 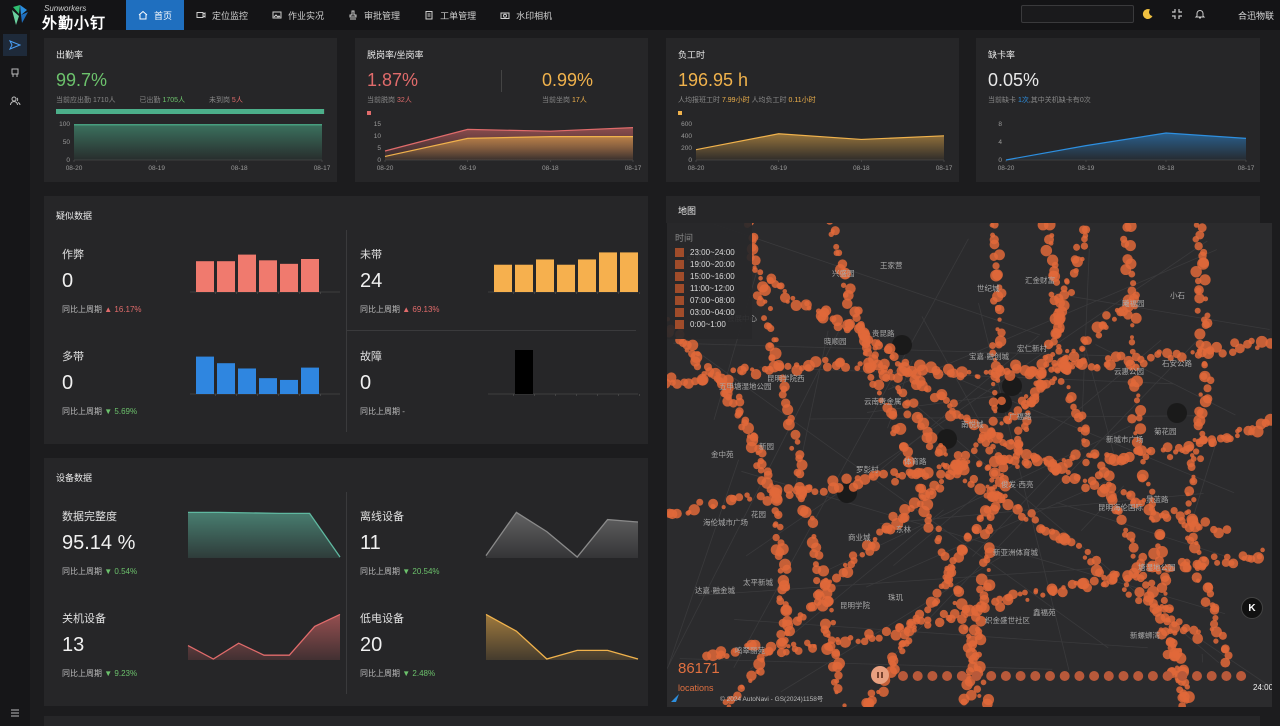 What do you see at coordinates (15, 101) in the screenshot?
I see `sidebar-item-users` at bounding box center [15, 101].